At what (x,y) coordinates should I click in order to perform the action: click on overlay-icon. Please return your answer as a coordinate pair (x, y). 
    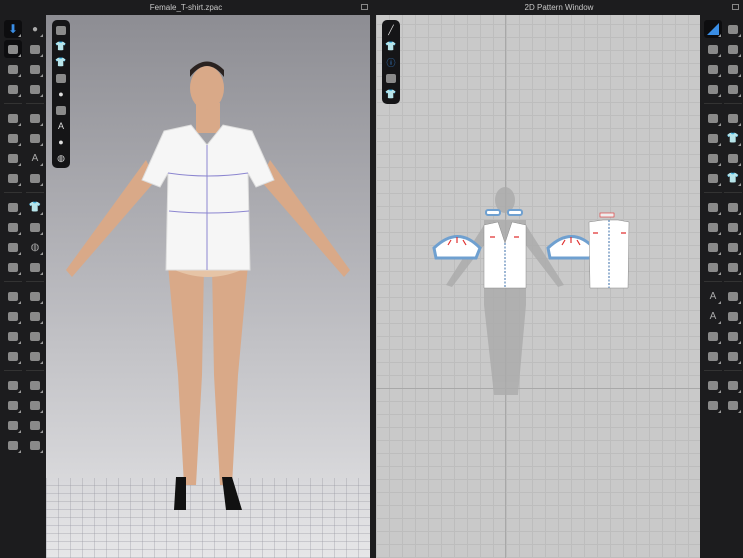
    Looking at the image, I should click on (35, 336).